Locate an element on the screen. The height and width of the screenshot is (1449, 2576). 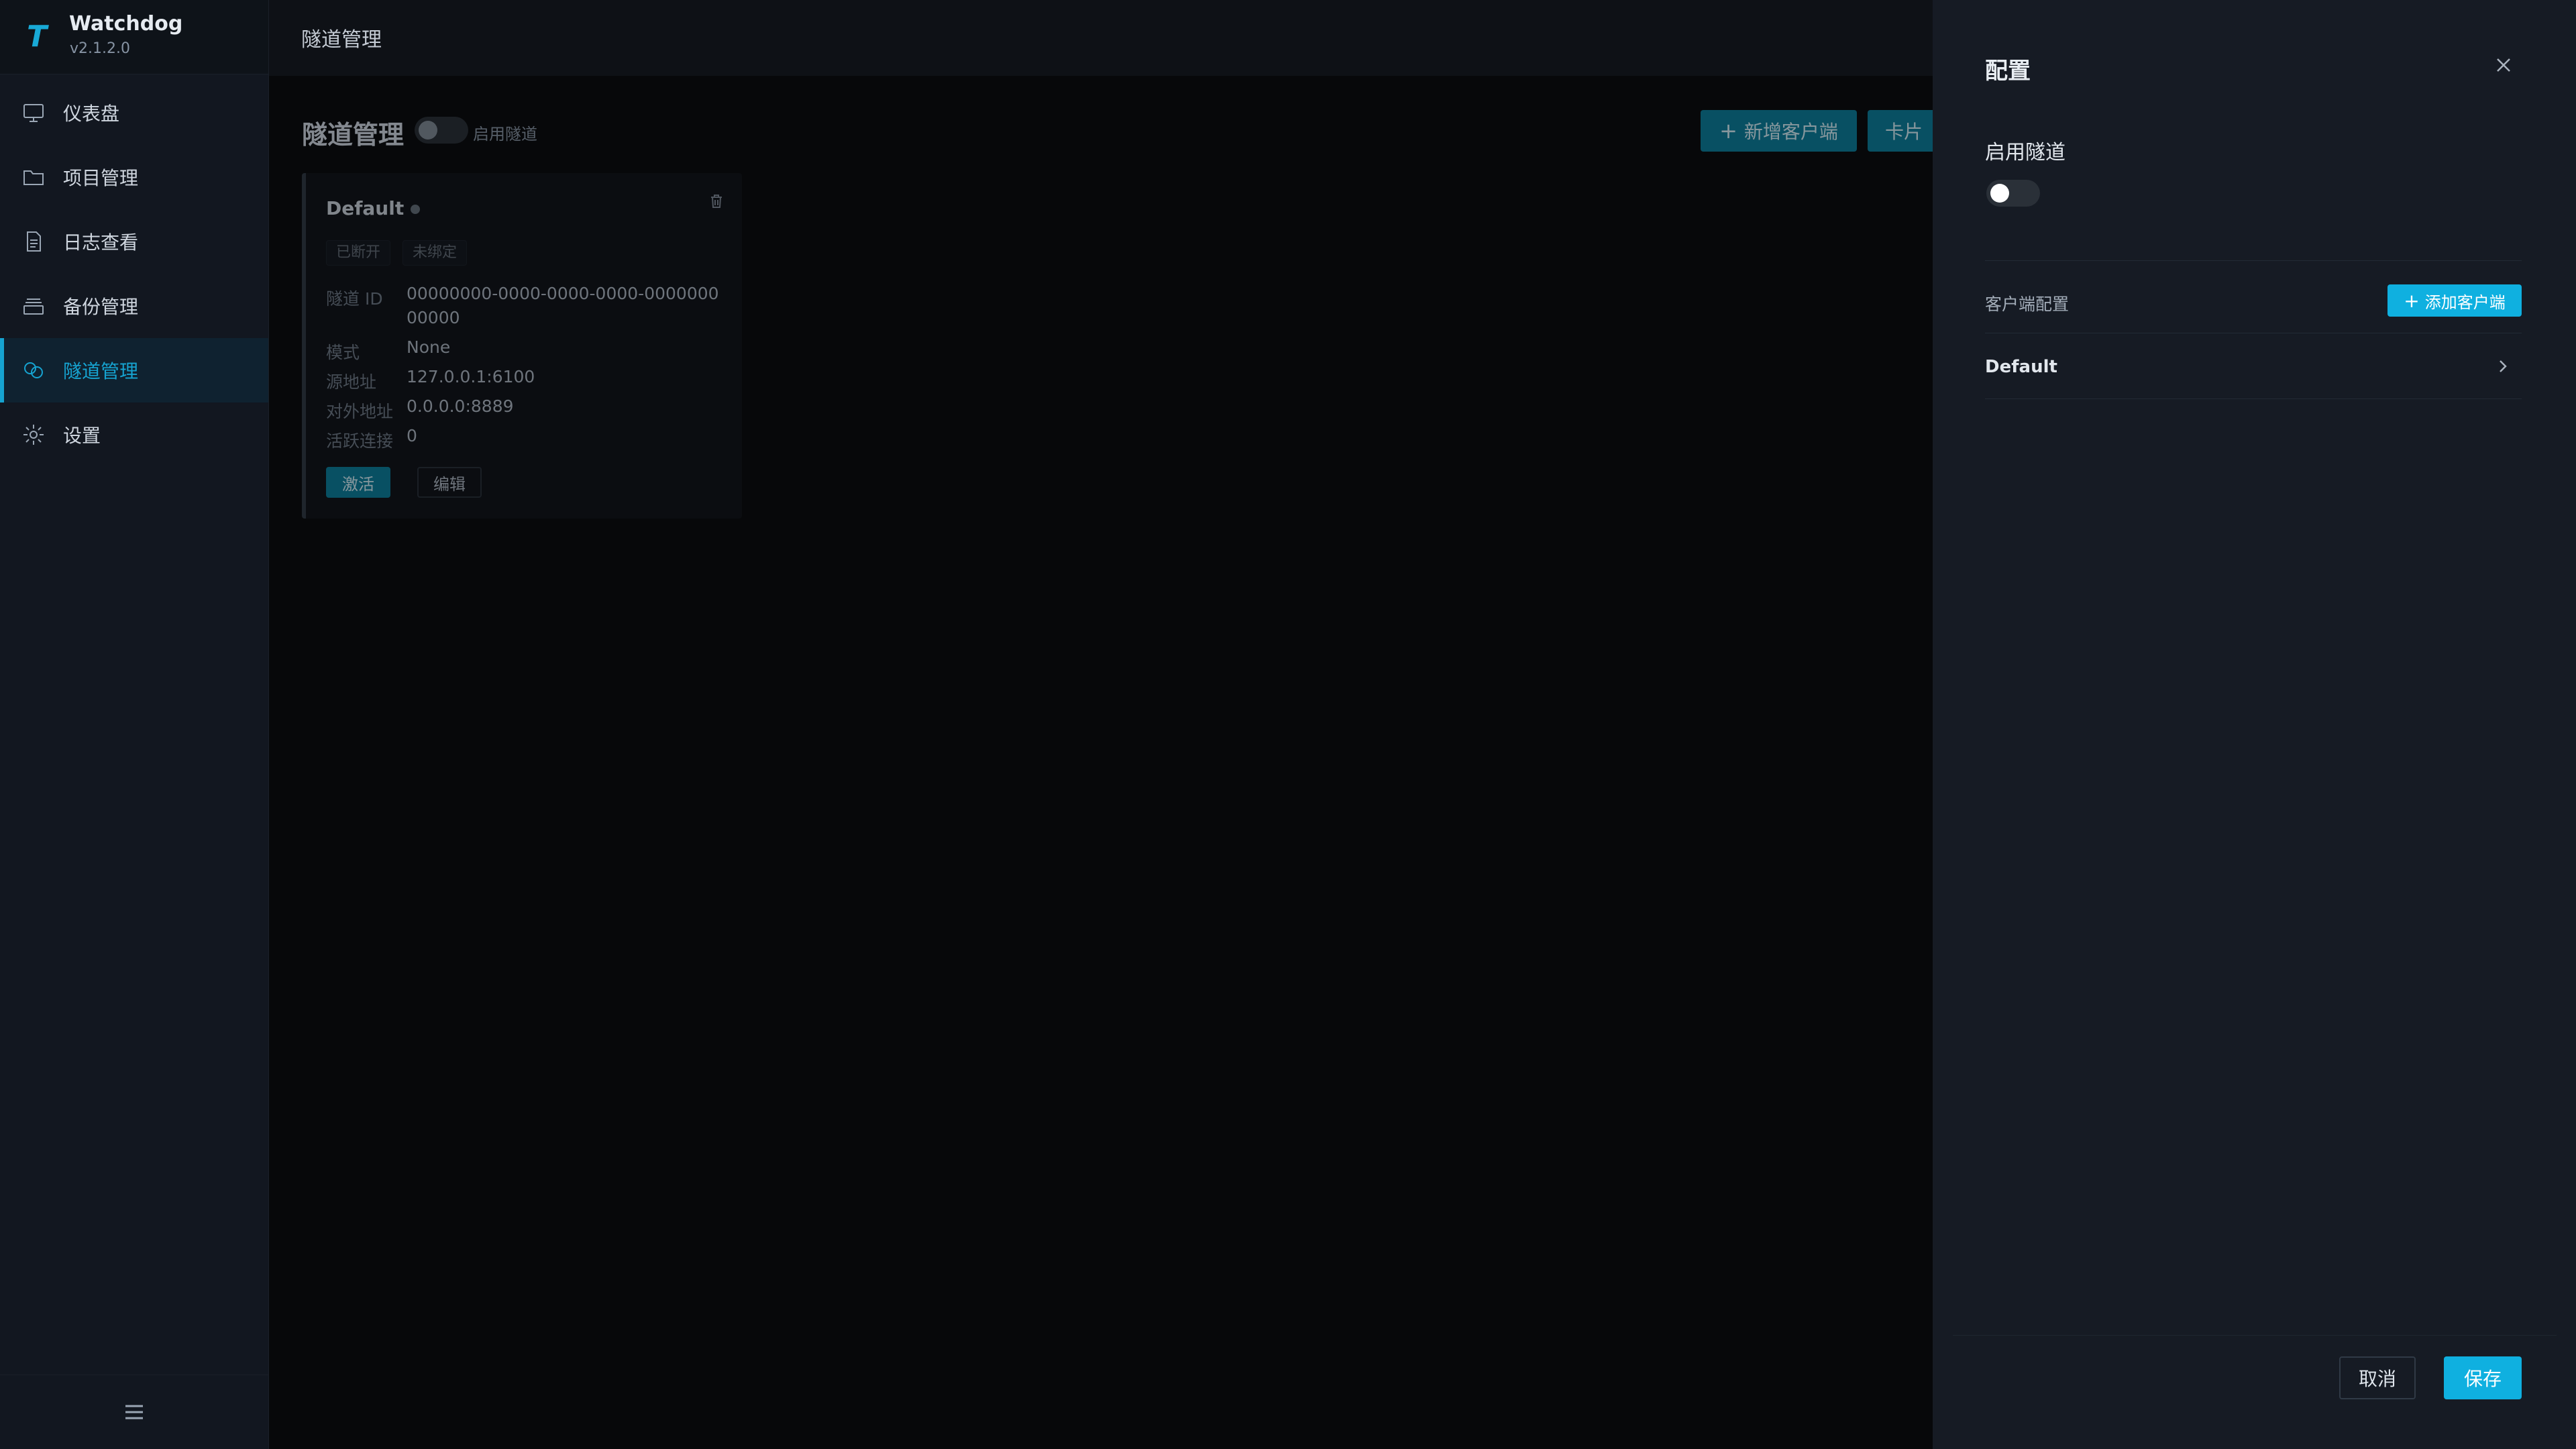
client-list-item: Default is located at coordinates (2253, 366).